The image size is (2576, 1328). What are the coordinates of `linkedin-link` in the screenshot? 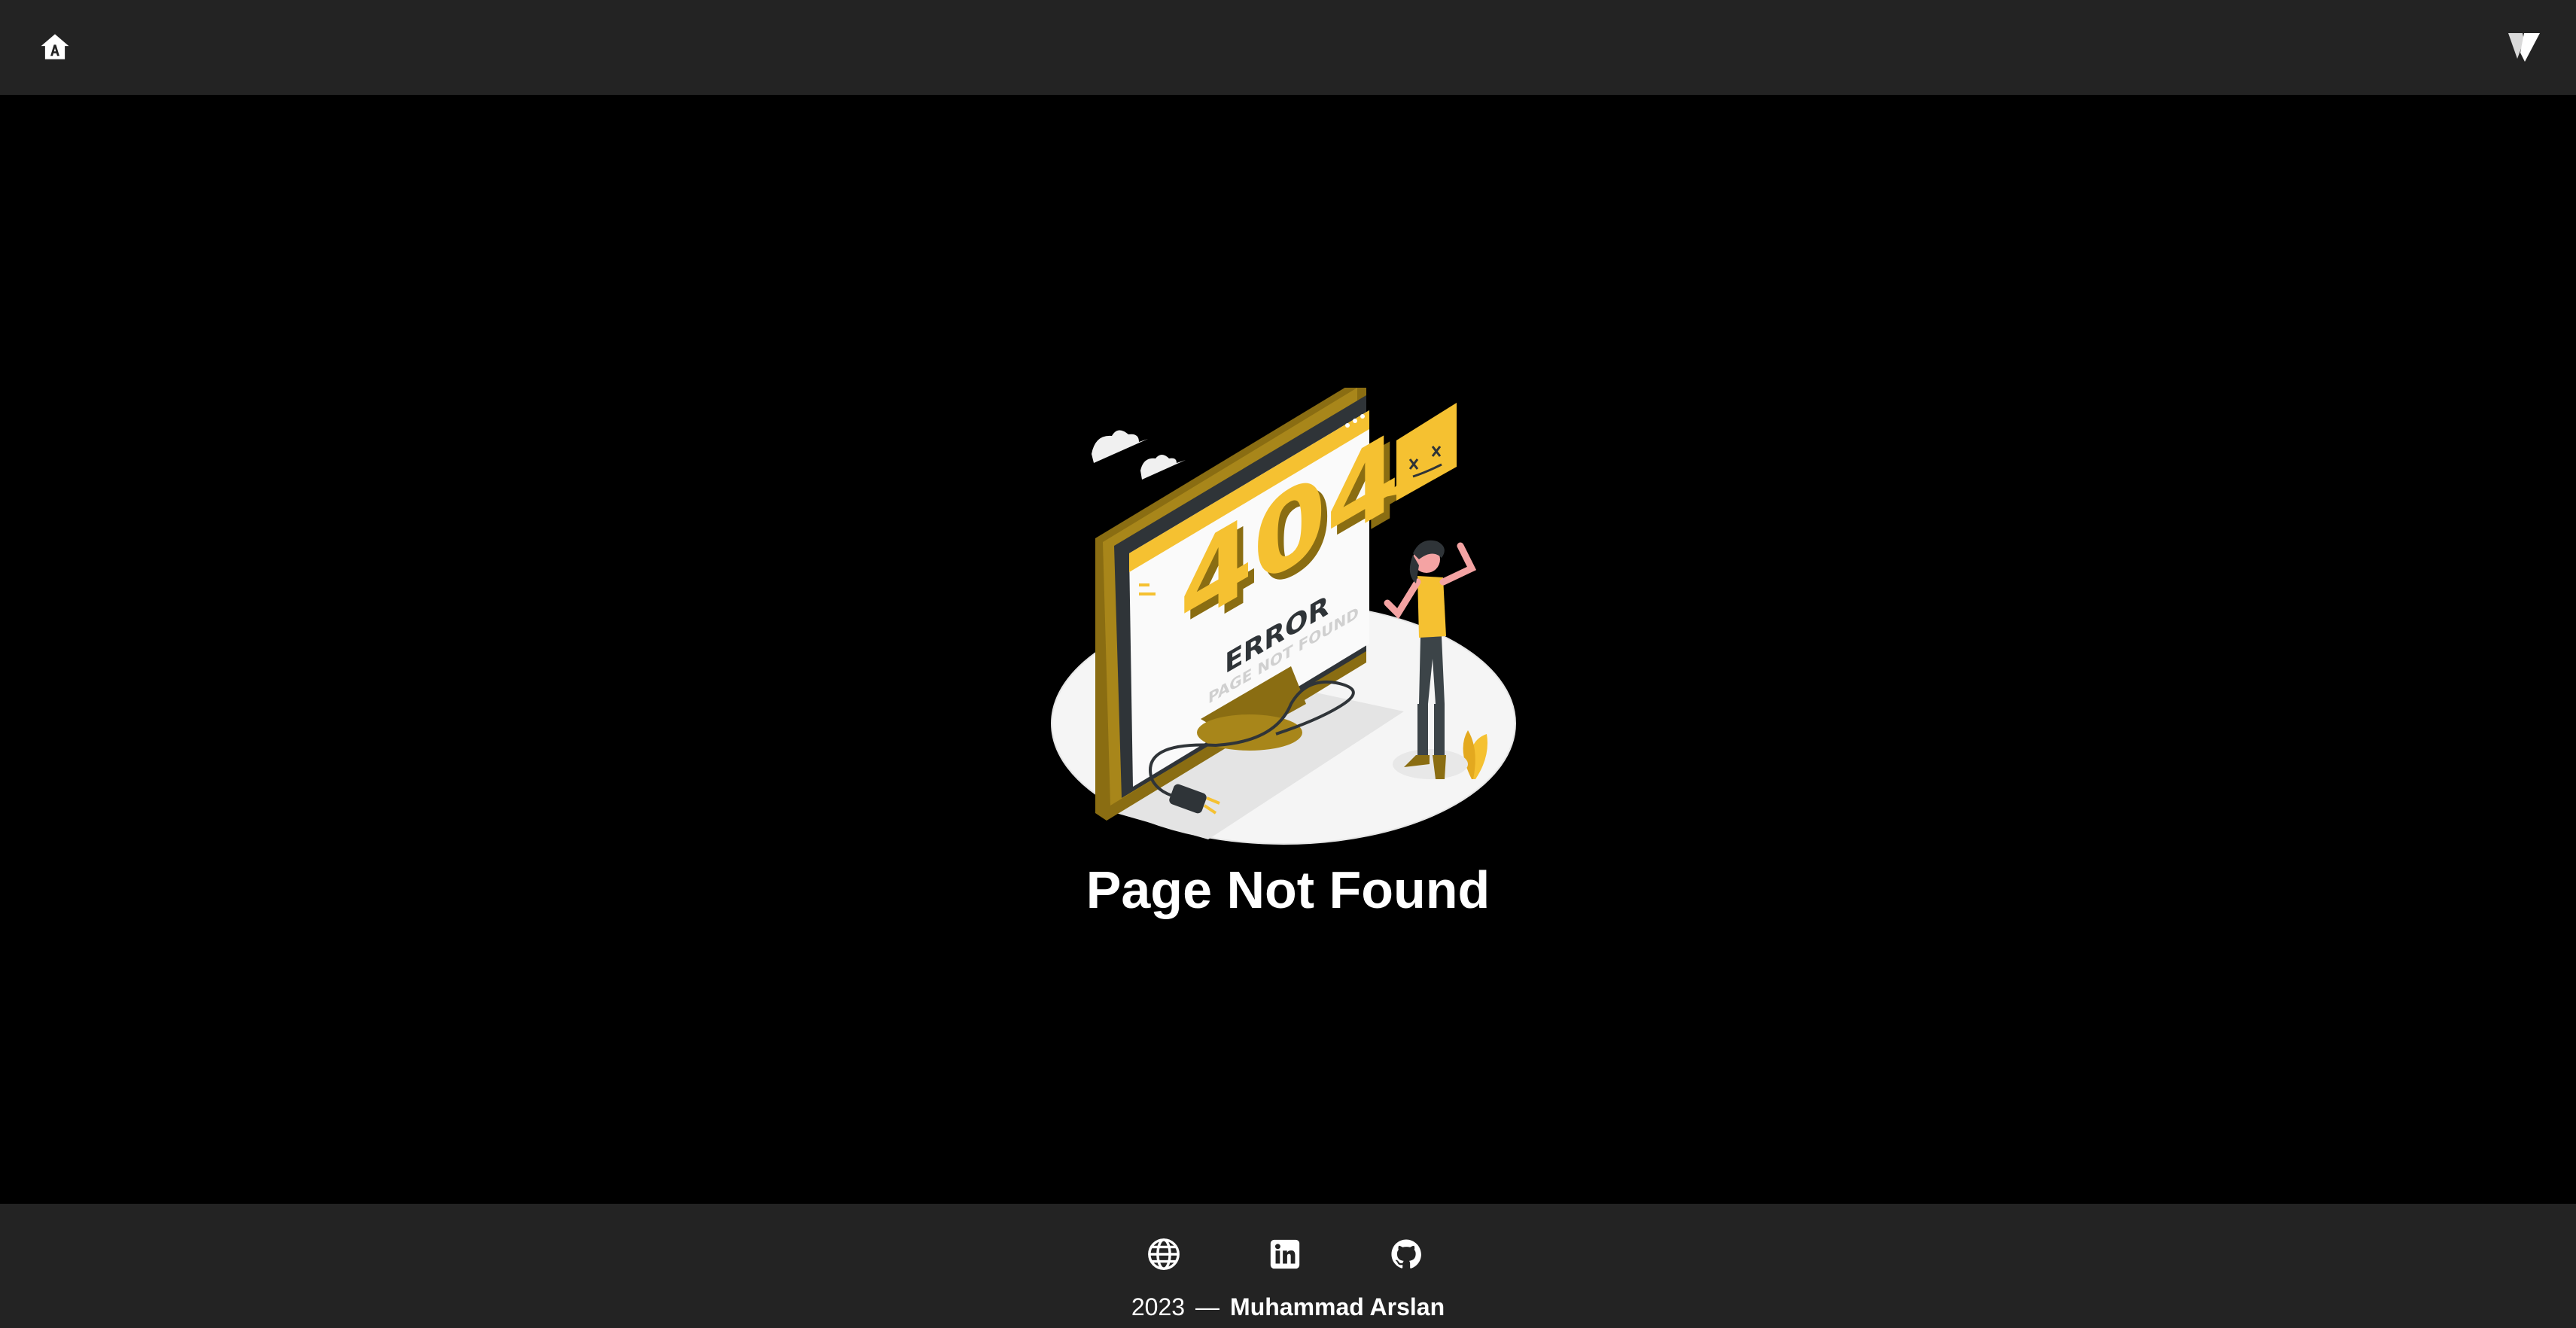 It's located at (1285, 1254).